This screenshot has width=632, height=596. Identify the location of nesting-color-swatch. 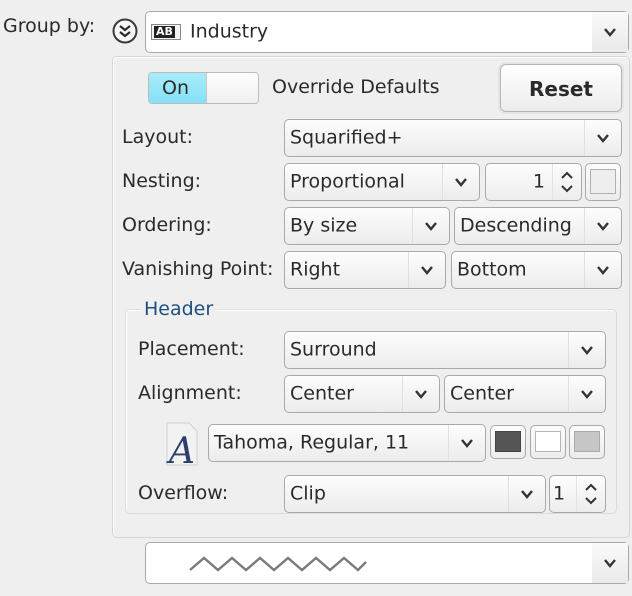
(603, 182).